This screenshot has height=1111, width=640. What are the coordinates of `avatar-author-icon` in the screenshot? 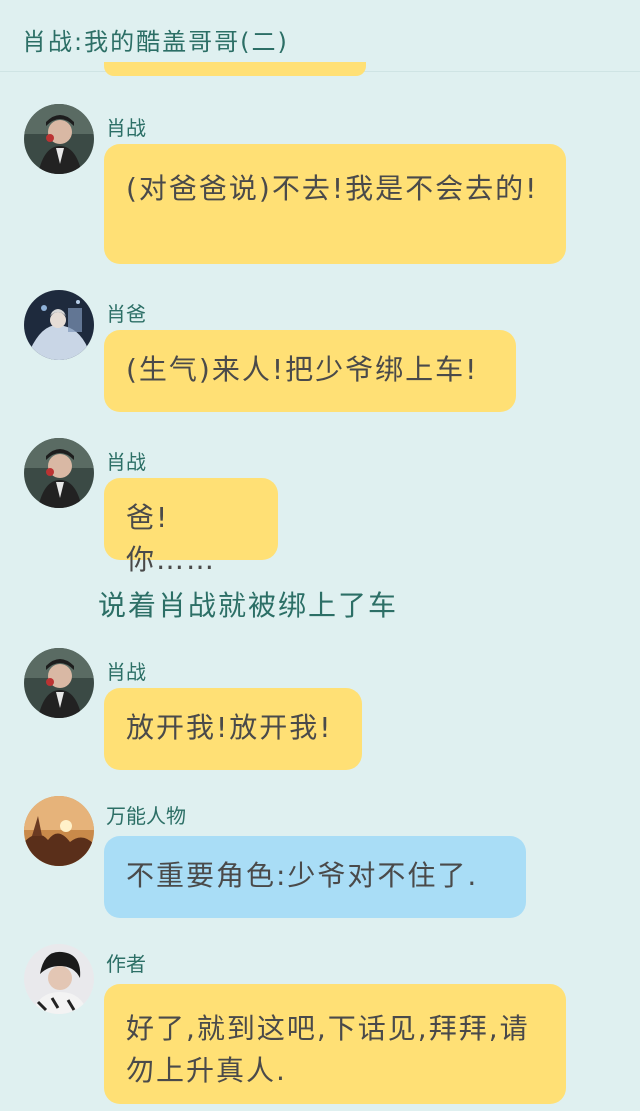 It's located at (59, 979).